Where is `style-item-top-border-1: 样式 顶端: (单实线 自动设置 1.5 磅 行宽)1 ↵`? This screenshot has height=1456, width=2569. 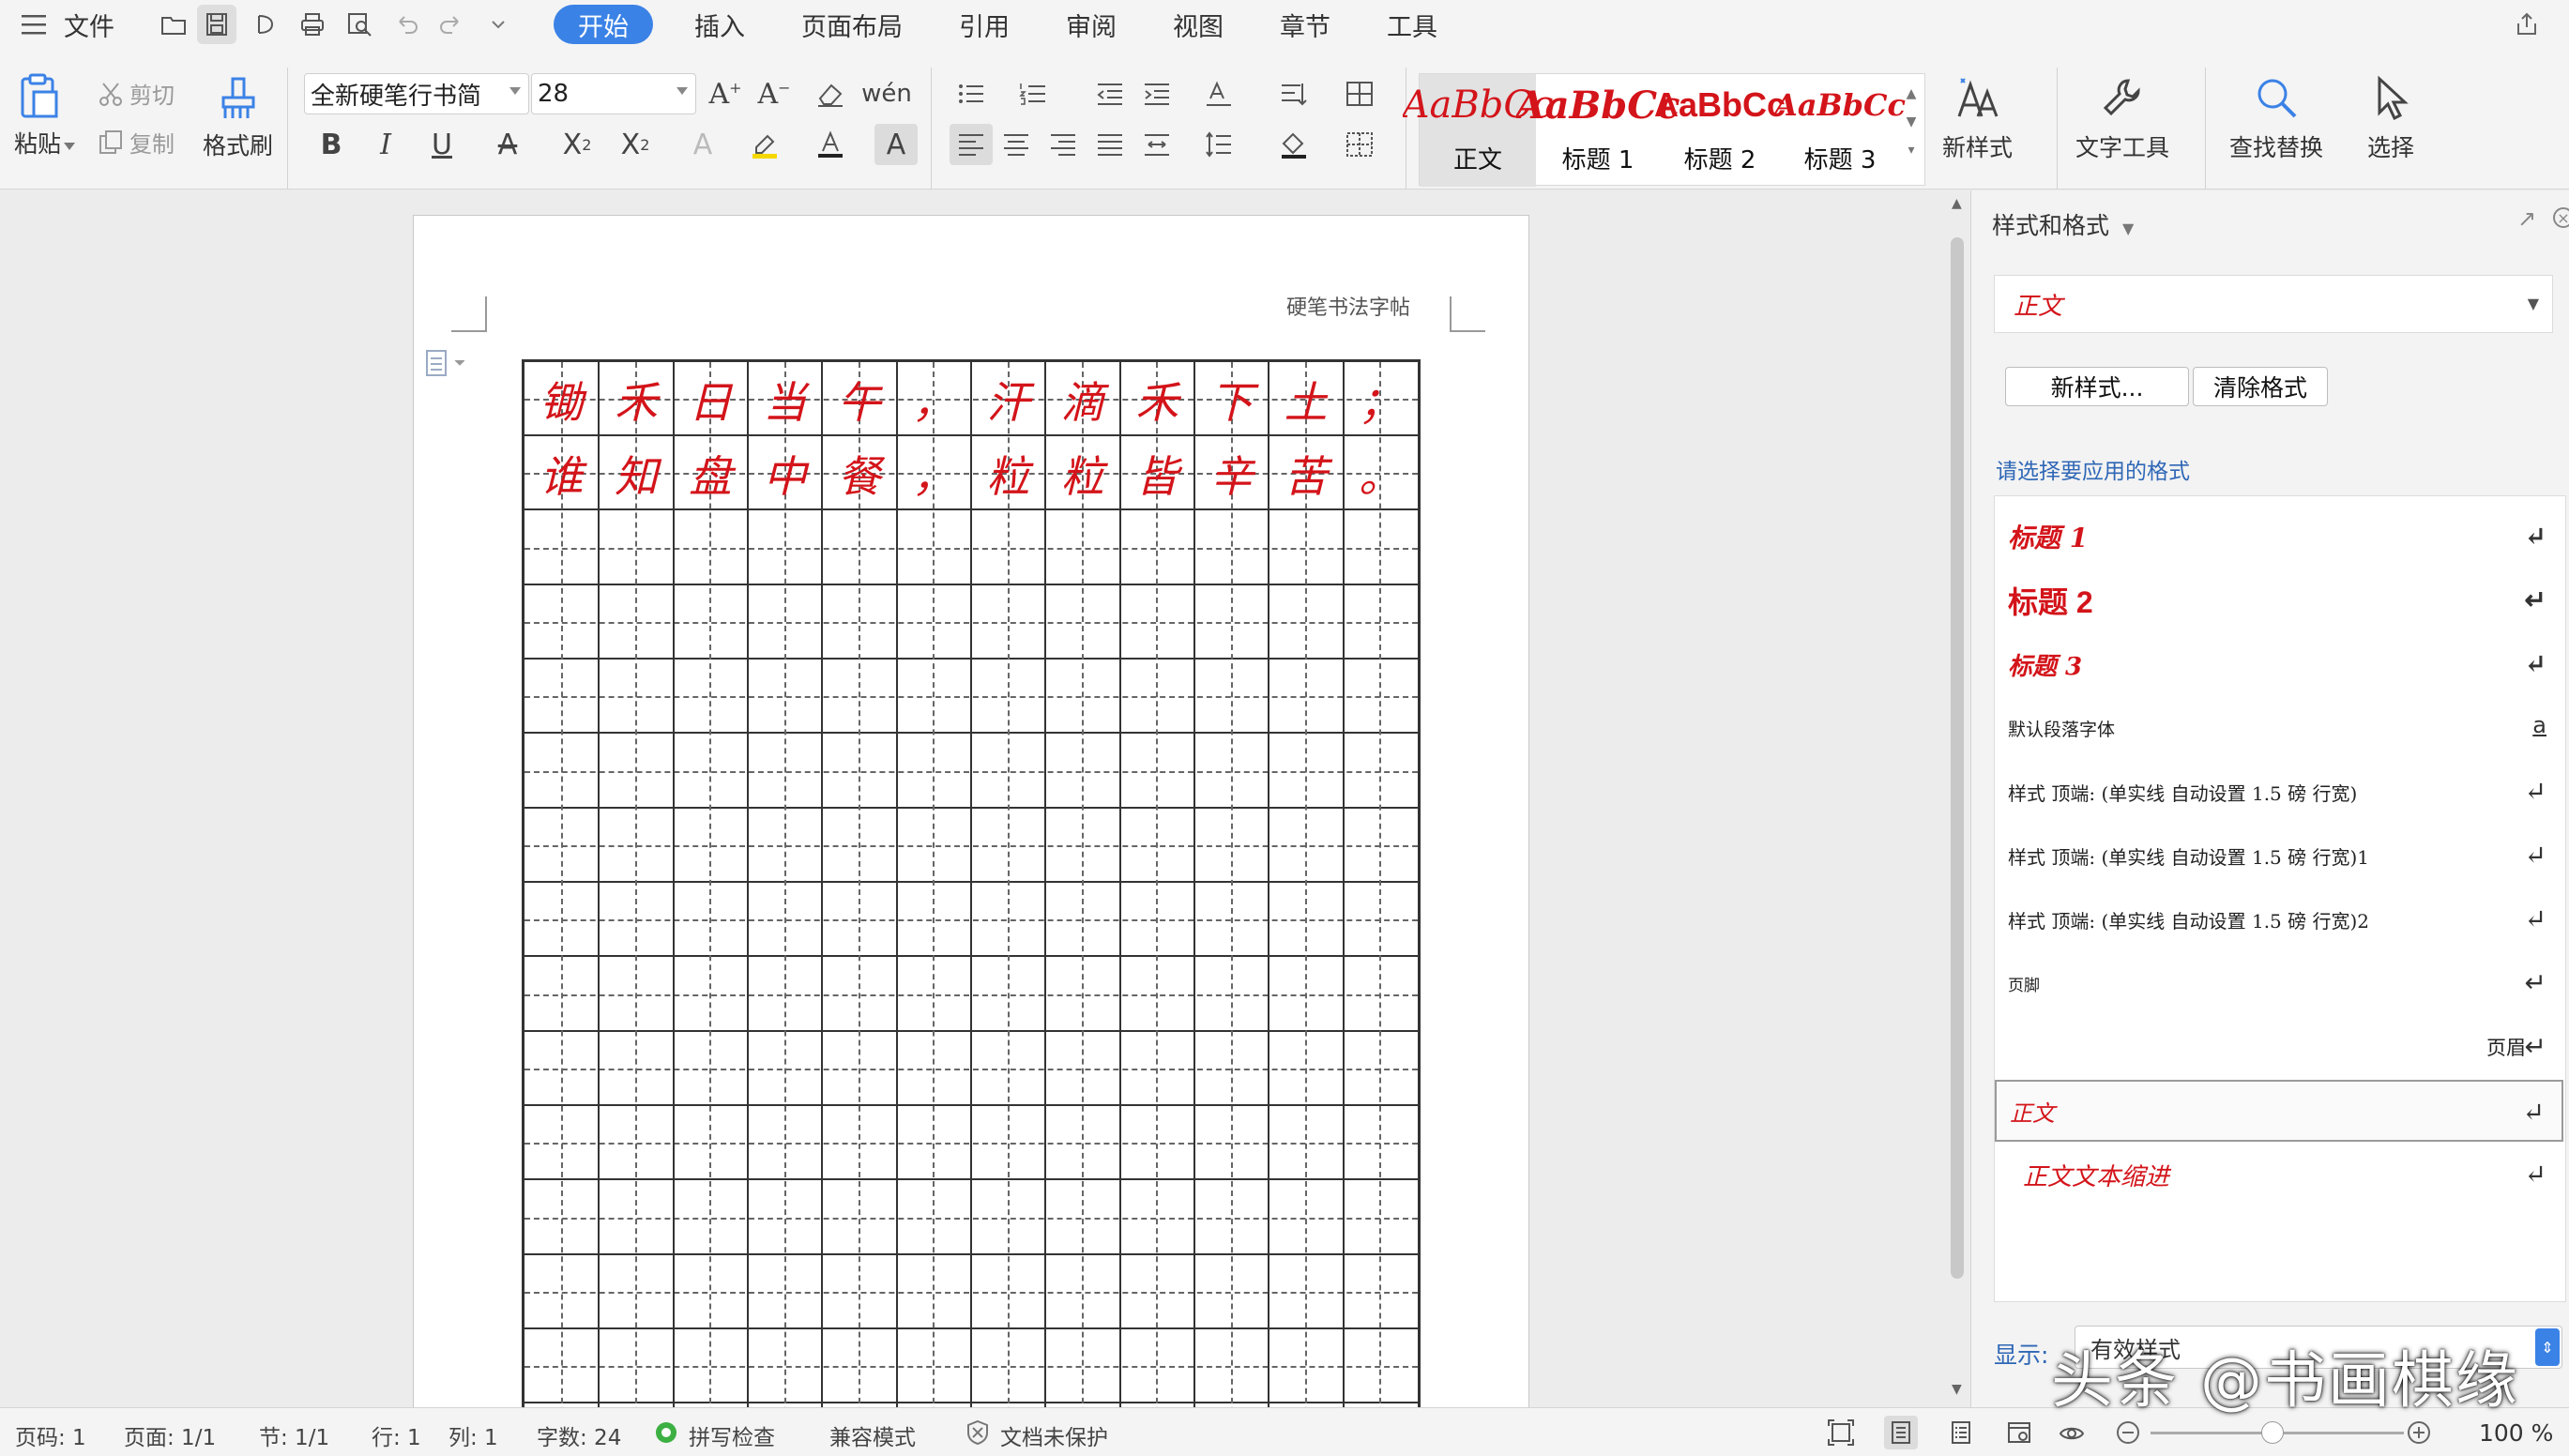
style-item-top-border-1: 样式 顶端: (单实线 自动设置 1.5 磅 行宽)1 ↵ is located at coordinates (2279, 856).